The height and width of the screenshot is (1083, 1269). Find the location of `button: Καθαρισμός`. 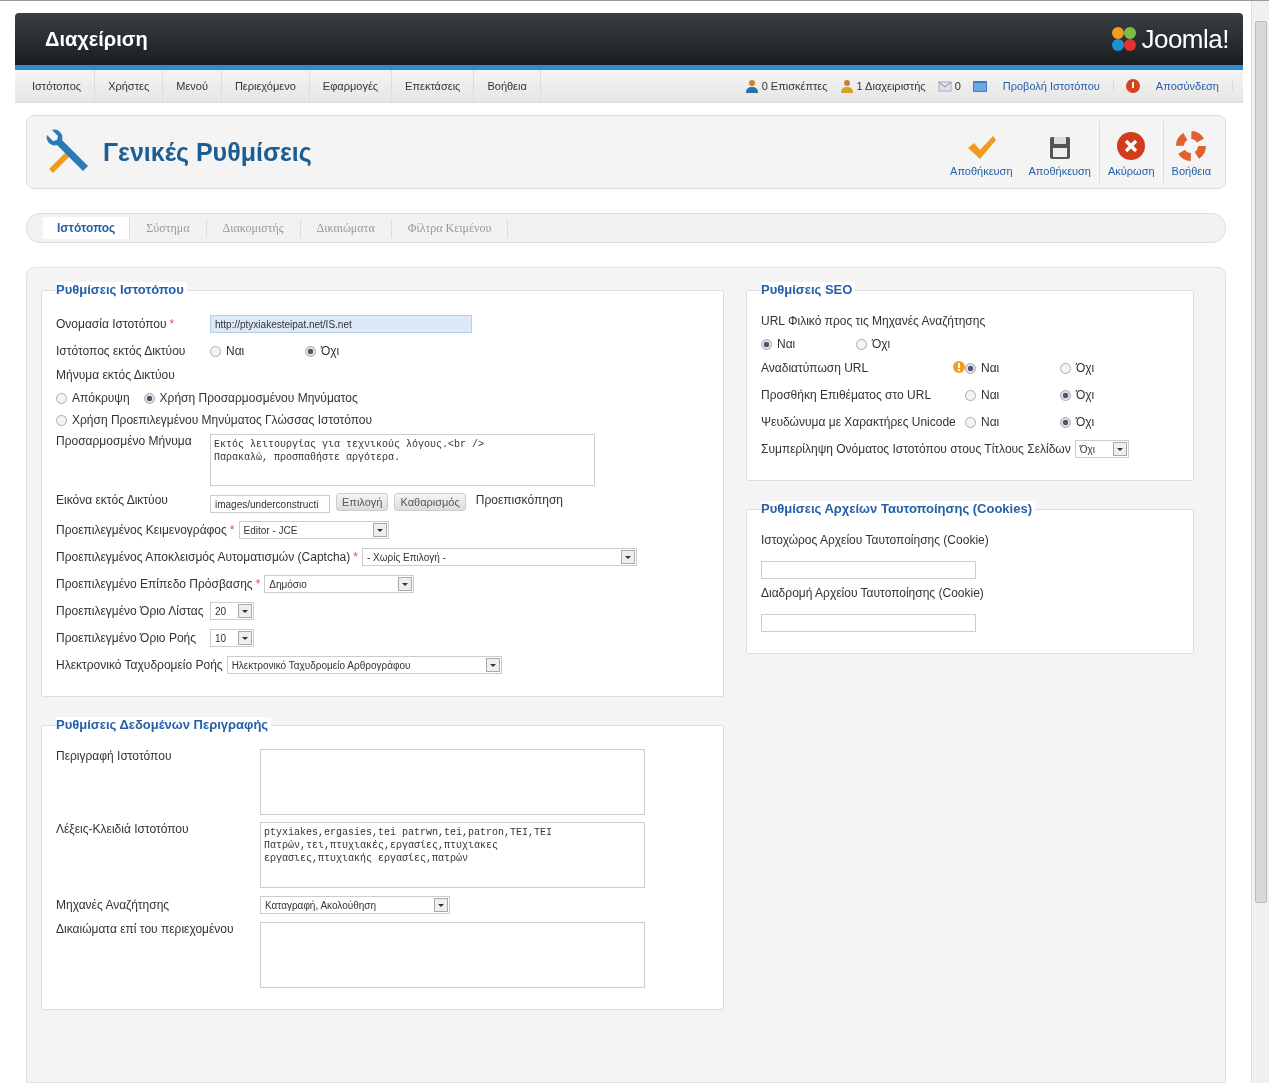

button: Καθαρισμός is located at coordinates (430, 502).